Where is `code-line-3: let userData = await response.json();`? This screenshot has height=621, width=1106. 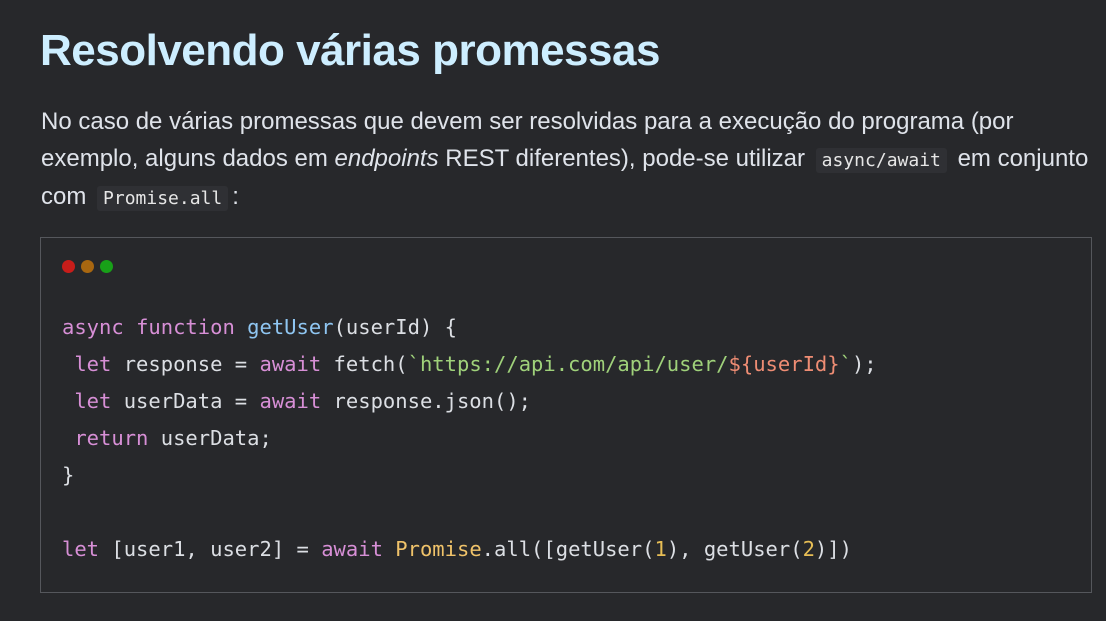
code-line-3: let userData = await response.json(); is located at coordinates (469, 401).